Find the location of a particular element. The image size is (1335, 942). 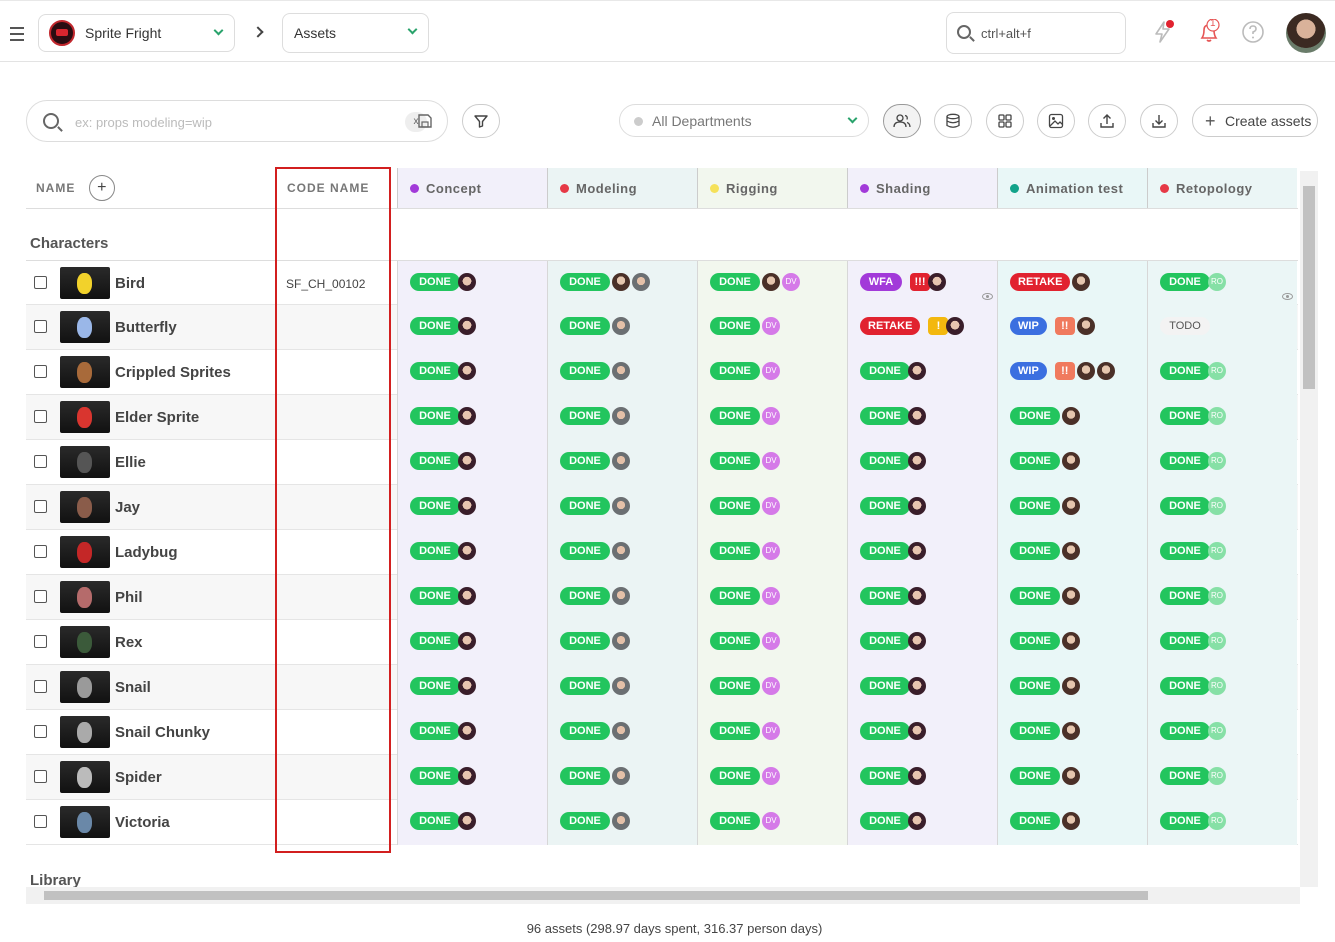

asset-name: Phil is located at coordinates (129, 597).